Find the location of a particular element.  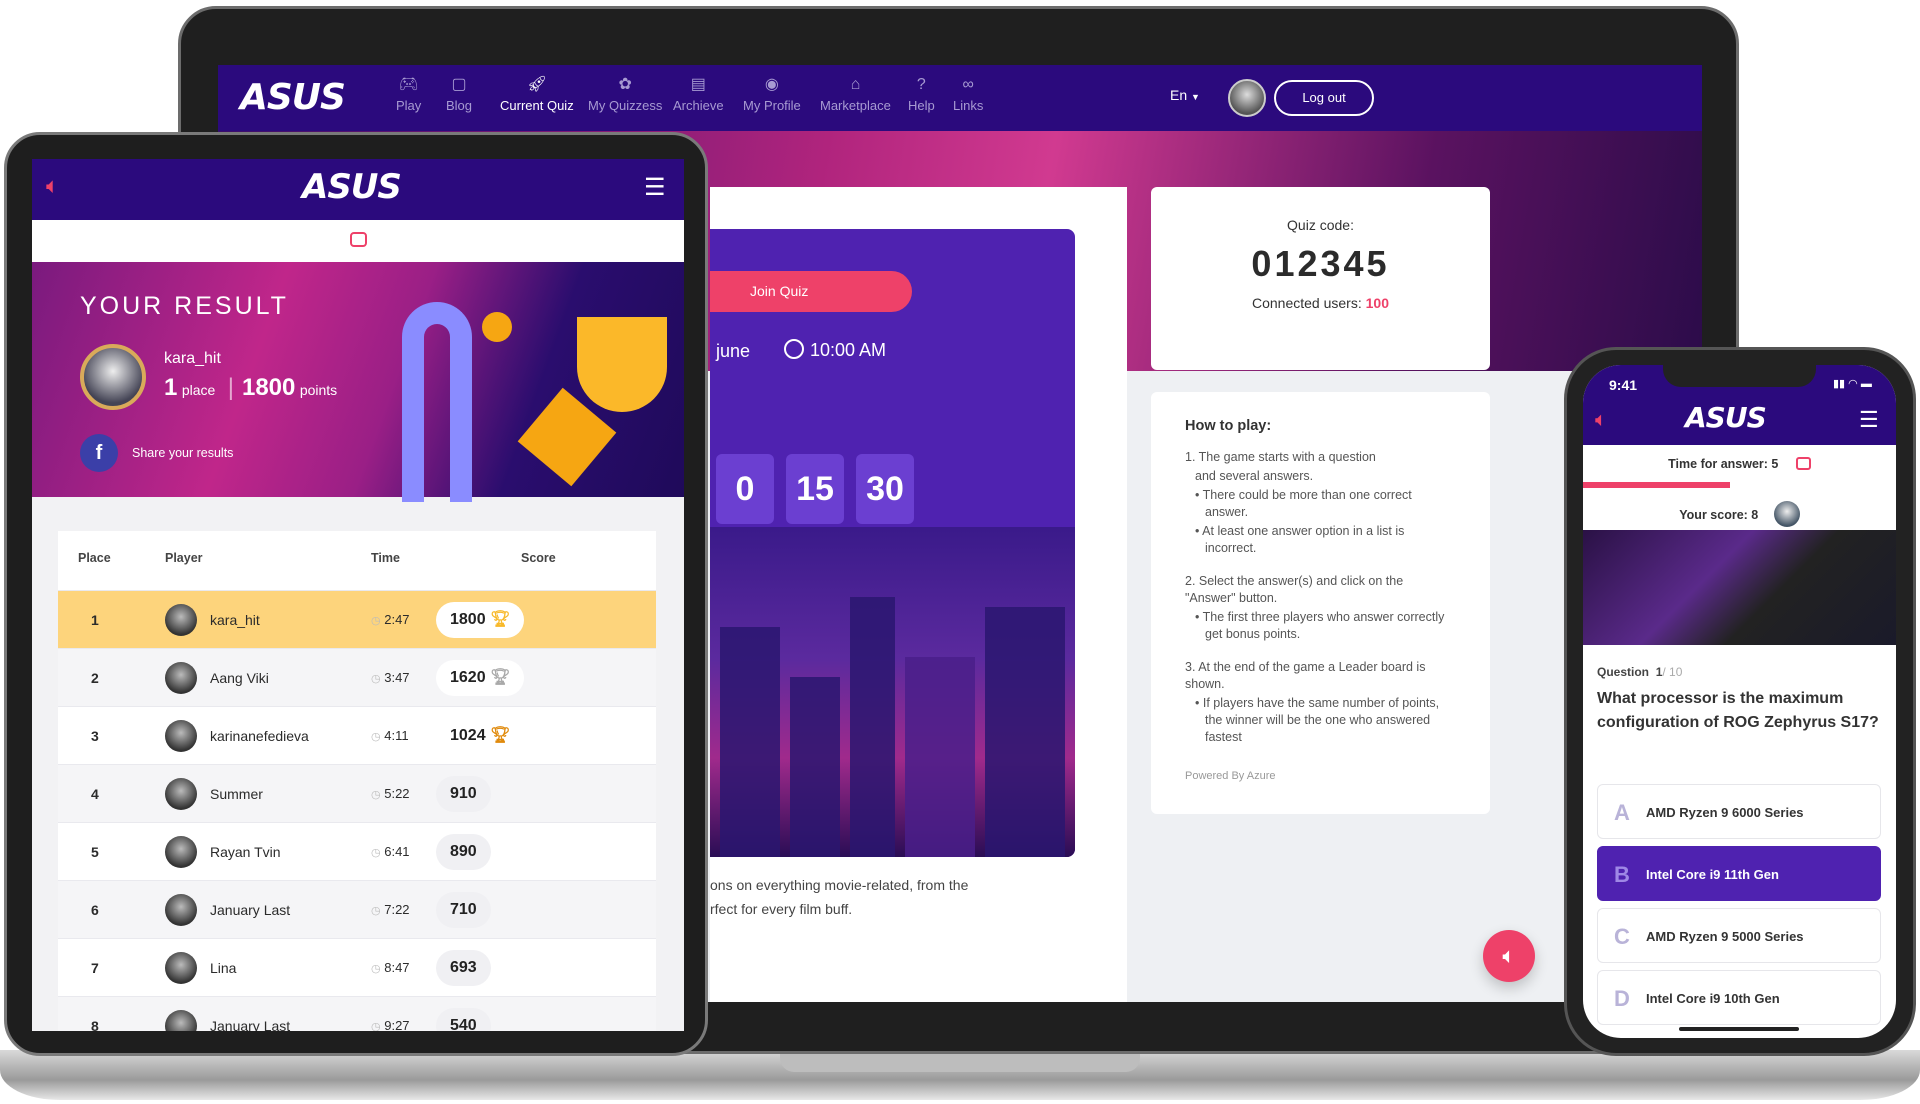

score-badge: 1800 🏆︎ is located at coordinates (480, 620).